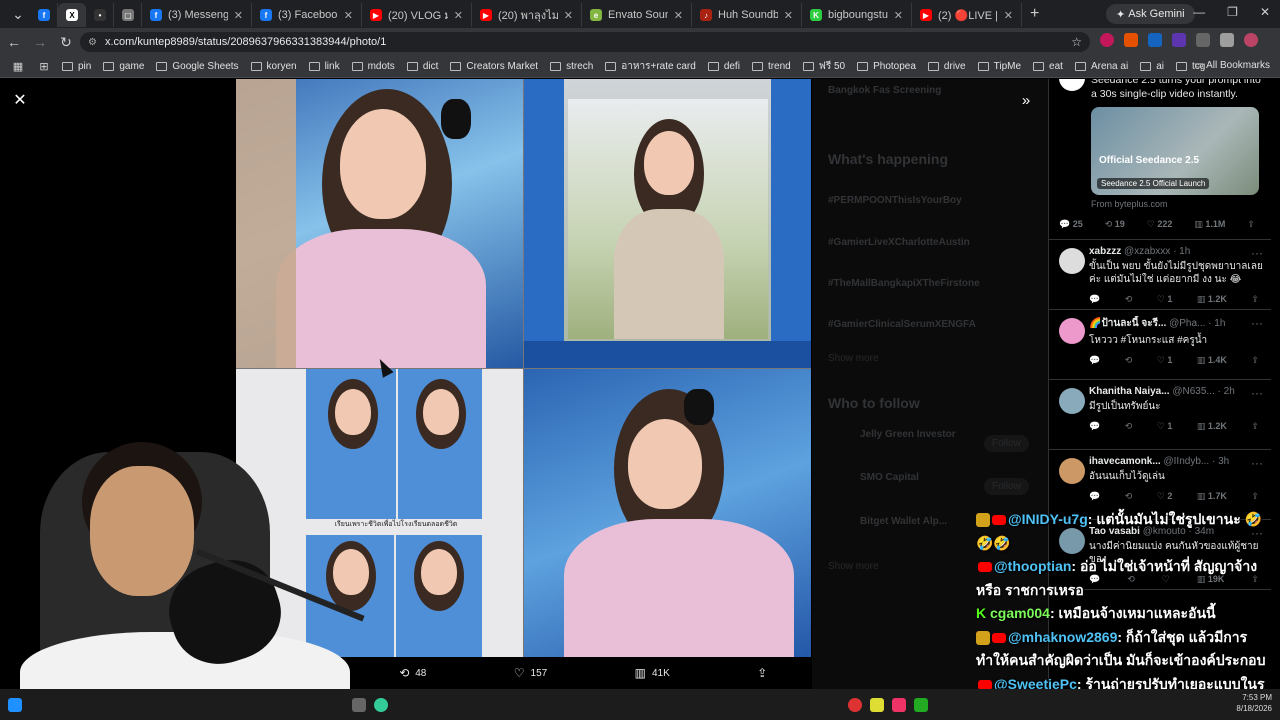 This screenshot has width=1280, height=720. I want to click on bookmark-item: pin, so click(76, 66).